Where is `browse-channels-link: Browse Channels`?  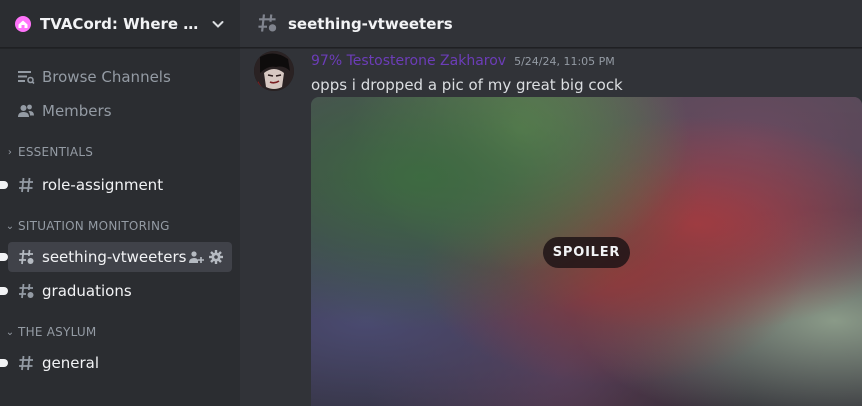 browse-channels-link: Browse Channels is located at coordinates (120, 77).